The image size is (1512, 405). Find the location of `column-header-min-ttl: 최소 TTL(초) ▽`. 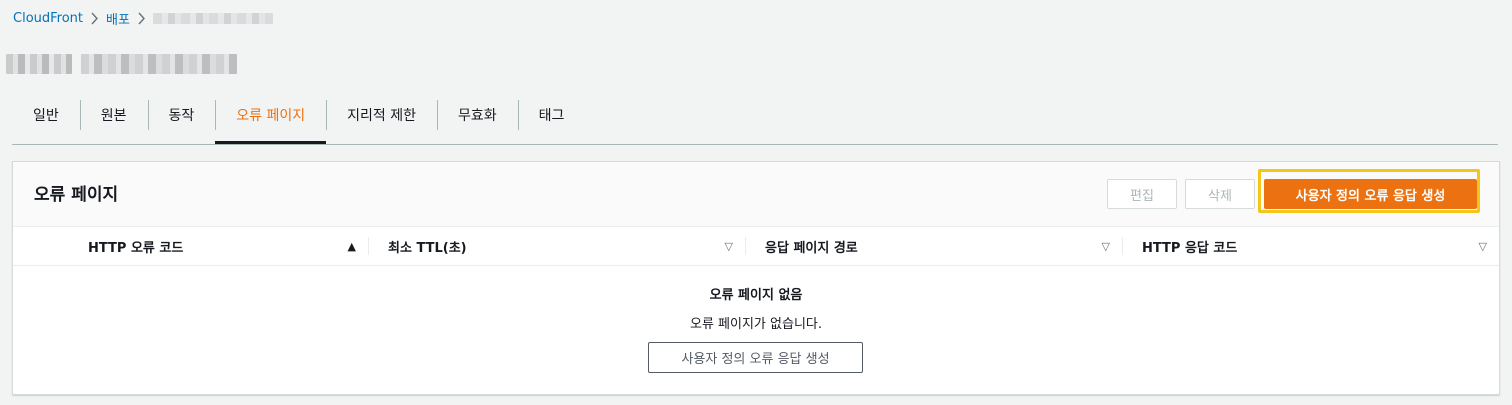

column-header-min-ttl: 최소 TTL(초) ▽ is located at coordinates (556, 246).